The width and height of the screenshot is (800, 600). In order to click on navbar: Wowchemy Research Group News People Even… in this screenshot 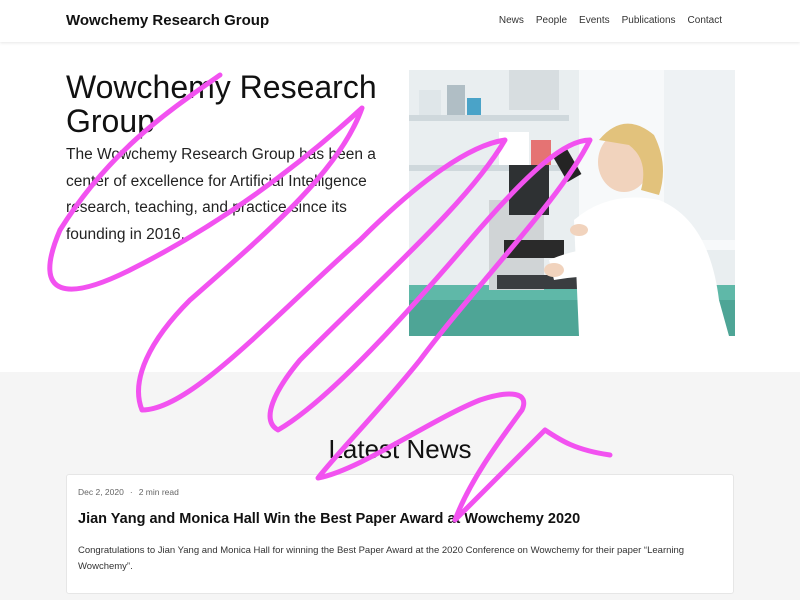, I will do `click(400, 21)`.